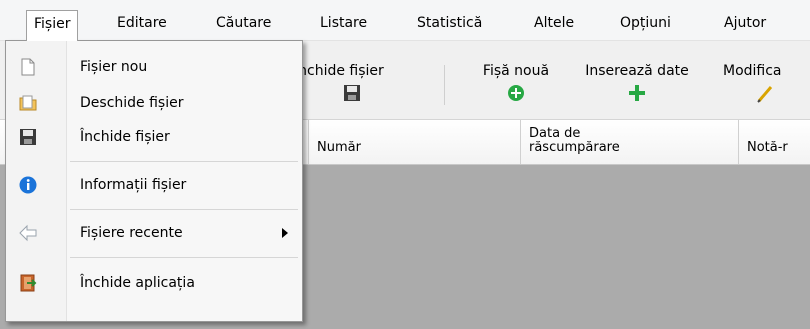  I want to click on menu-item-recent-files: Fișiere recente, so click(154, 233).